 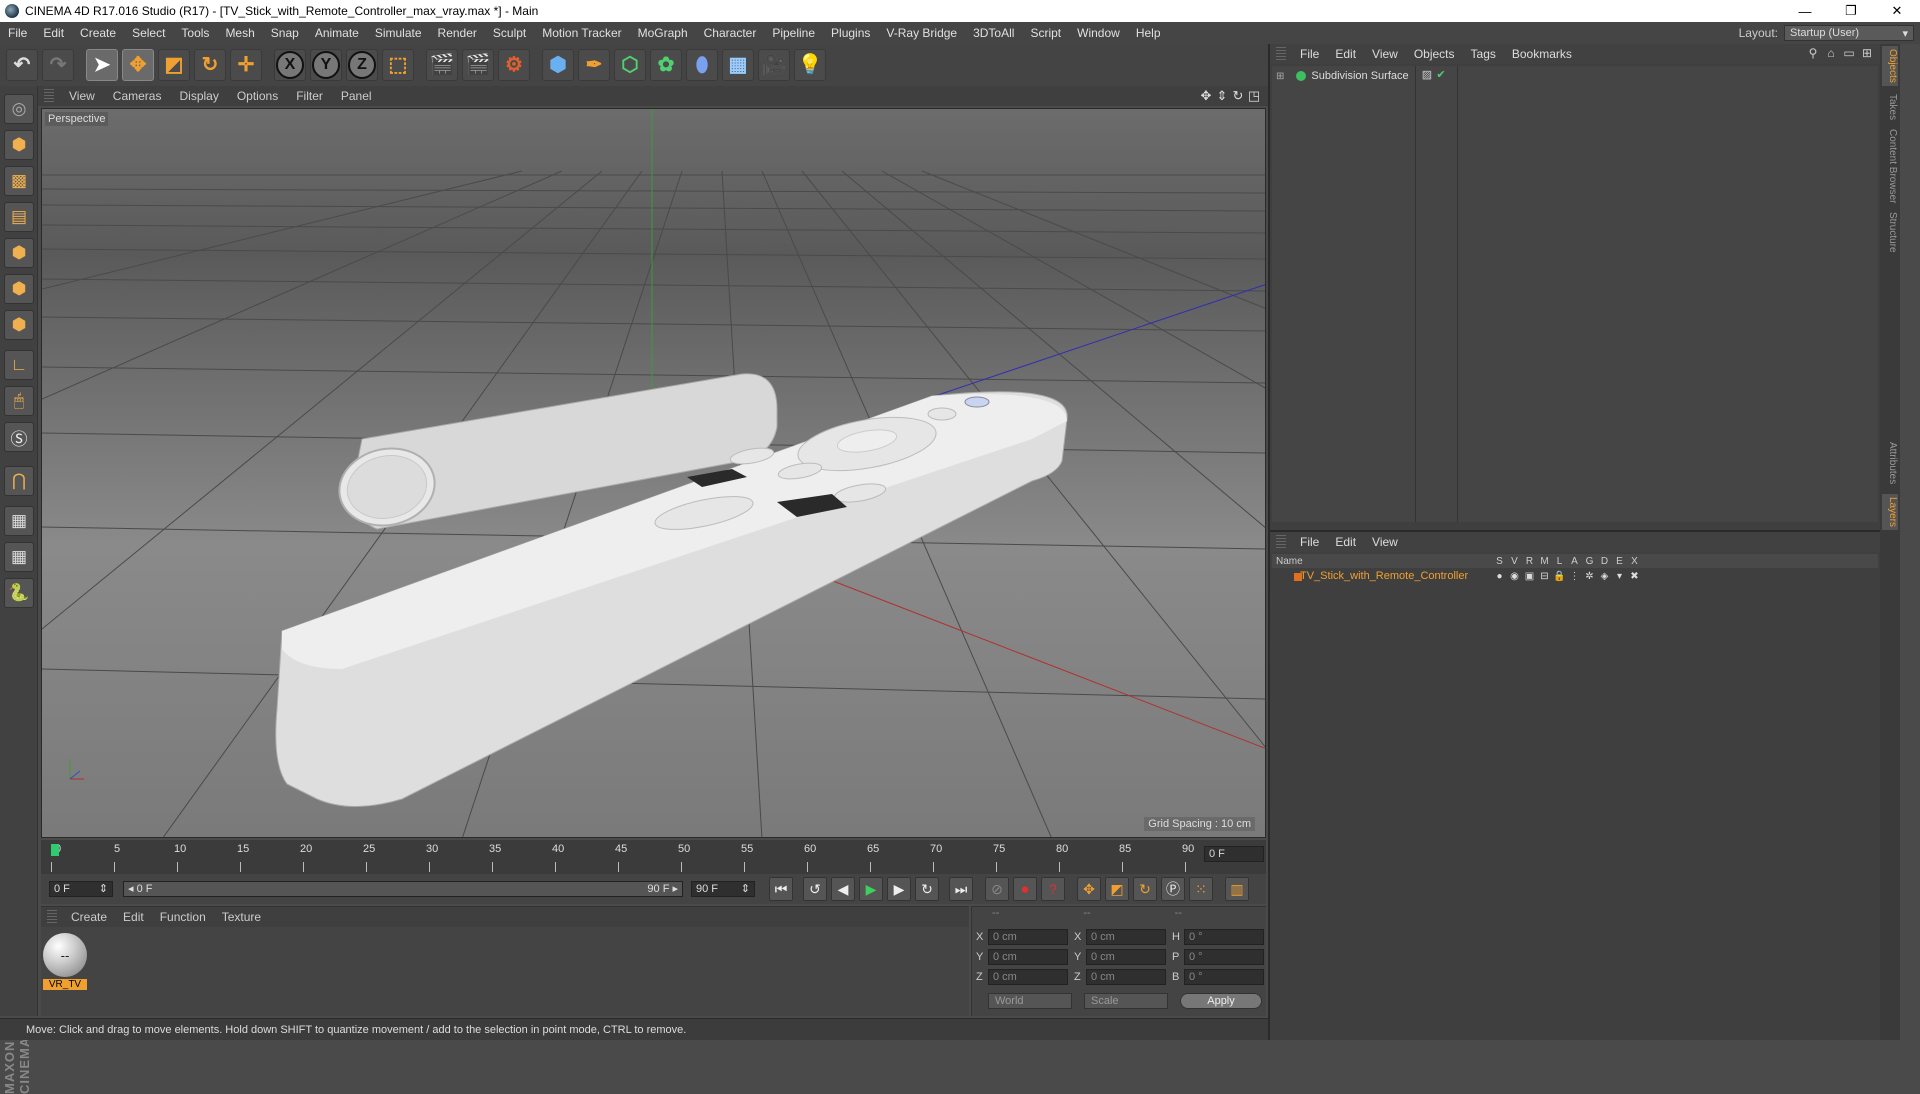 What do you see at coordinates (1890, 463) in the screenshot?
I see `tab-attributes: Attributes` at bounding box center [1890, 463].